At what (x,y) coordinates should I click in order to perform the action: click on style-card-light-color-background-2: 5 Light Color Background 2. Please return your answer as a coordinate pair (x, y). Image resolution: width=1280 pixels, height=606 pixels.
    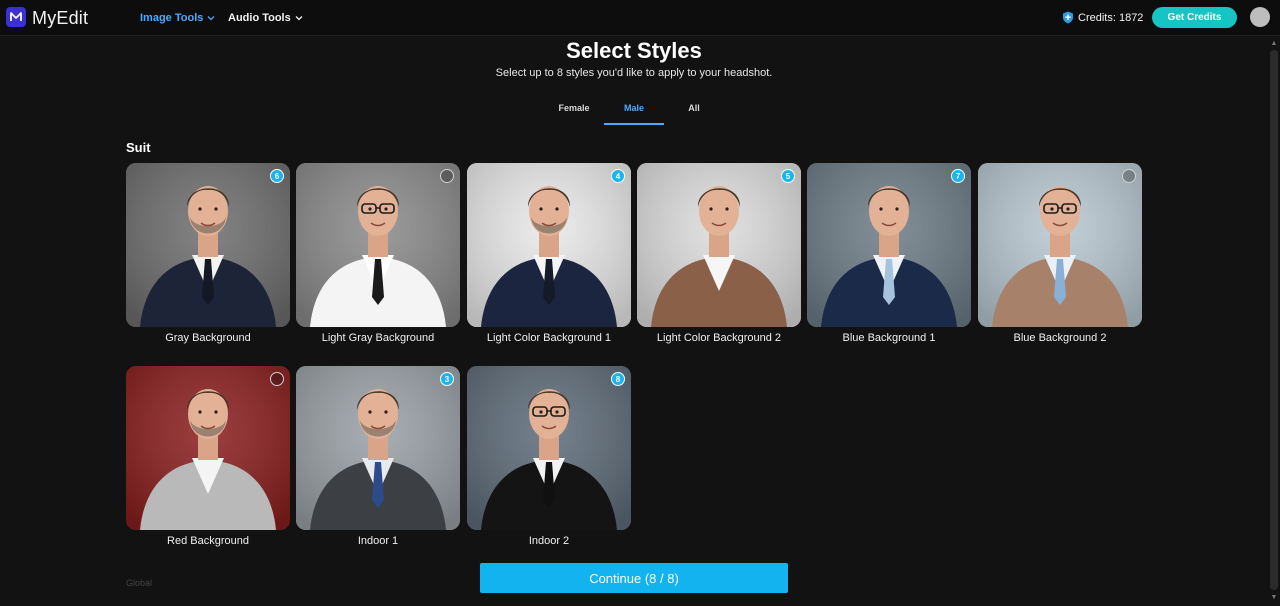
    Looking at the image, I should click on (719, 253).